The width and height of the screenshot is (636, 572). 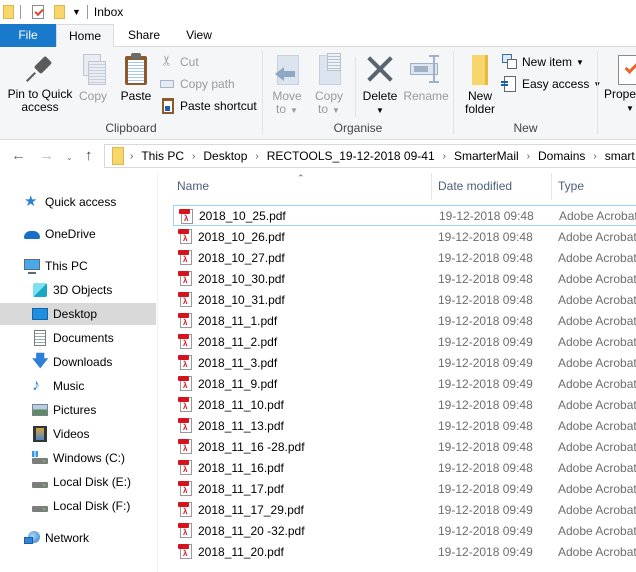 What do you see at coordinates (59, 12) in the screenshot?
I see `new-folder-icon` at bounding box center [59, 12].